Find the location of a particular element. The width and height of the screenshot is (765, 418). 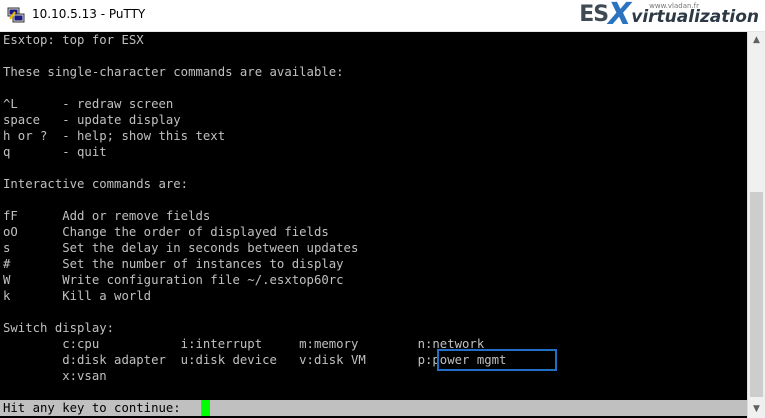

continue-prompt: Hit any key to continue: is located at coordinates (96, 408).